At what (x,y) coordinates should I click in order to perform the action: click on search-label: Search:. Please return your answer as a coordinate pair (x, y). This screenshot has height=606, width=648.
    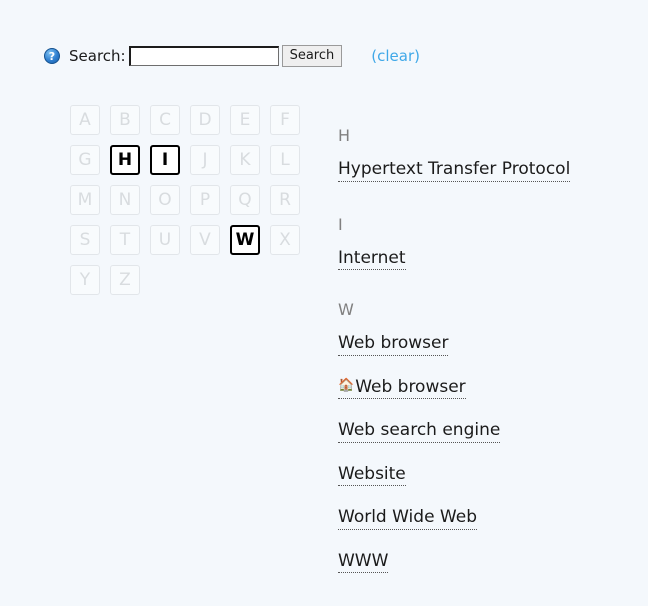
    Looking at the image, I should click on (97, 56).